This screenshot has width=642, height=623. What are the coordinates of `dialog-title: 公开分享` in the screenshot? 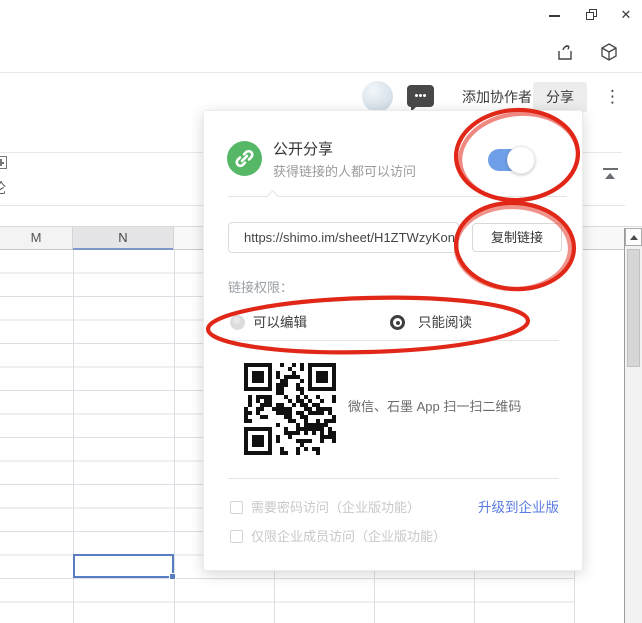 It's located at (303, 149).